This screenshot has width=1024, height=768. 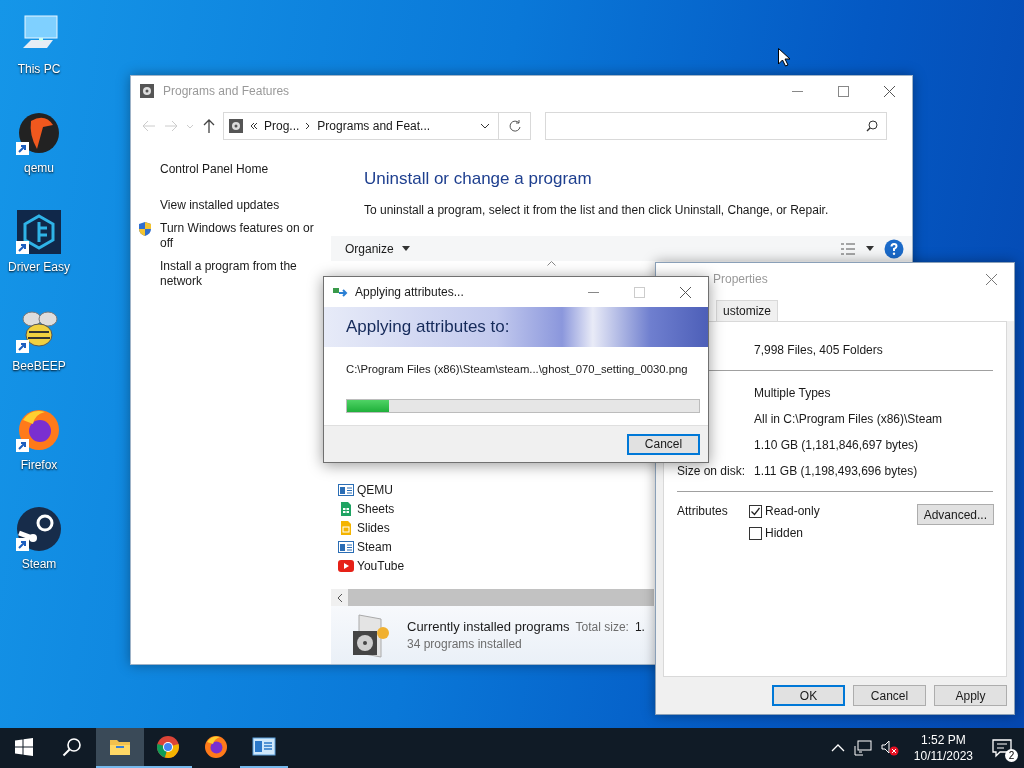 I want to click on windows-icon, so click(x=24, y=747).